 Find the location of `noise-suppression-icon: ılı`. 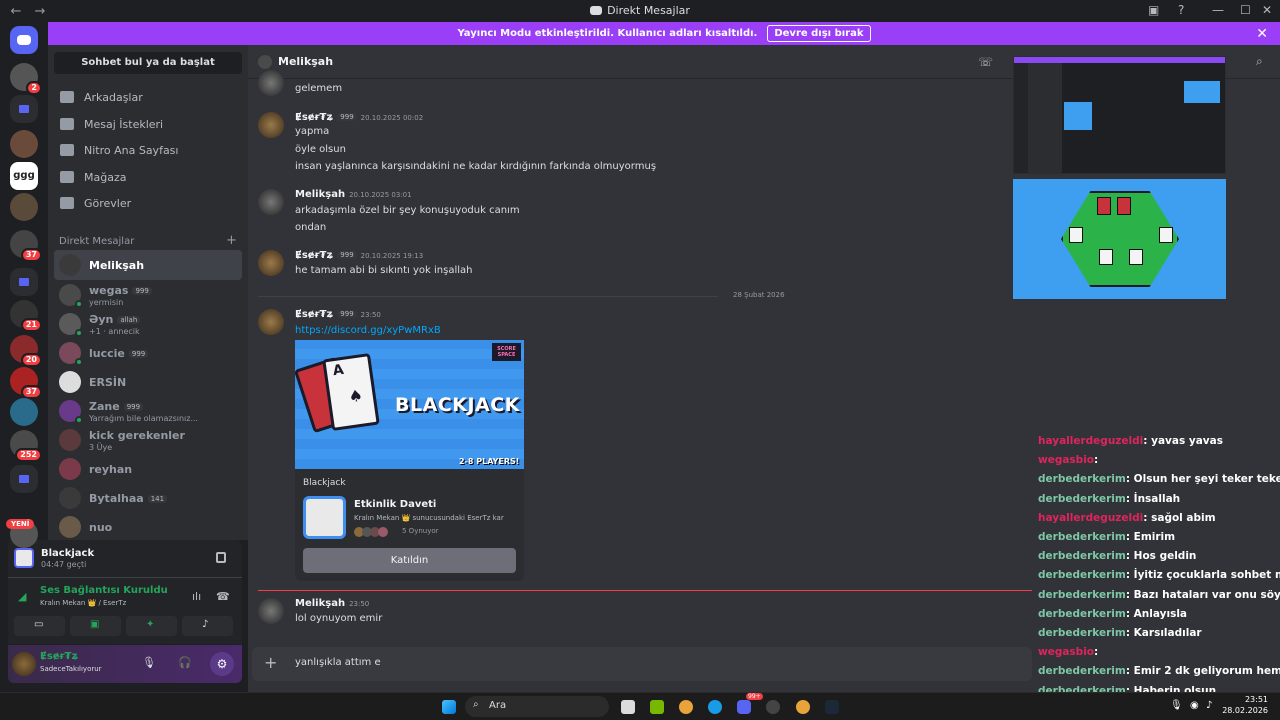

noise-suppression-icon: ılı is located at coordinates (196, 596).